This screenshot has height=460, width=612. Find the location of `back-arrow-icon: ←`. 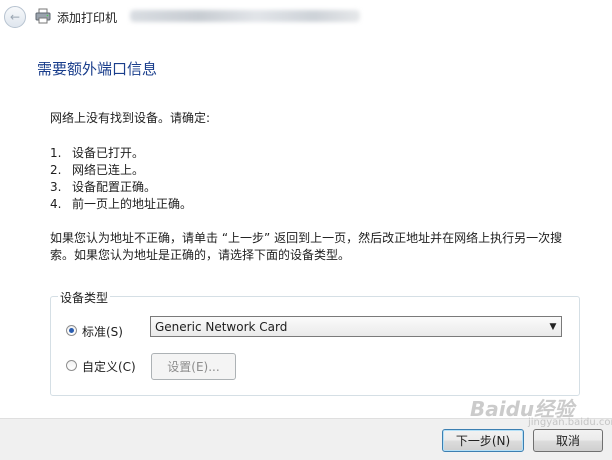

back-arrow-icon: ← is located at coordinates (15, 17).